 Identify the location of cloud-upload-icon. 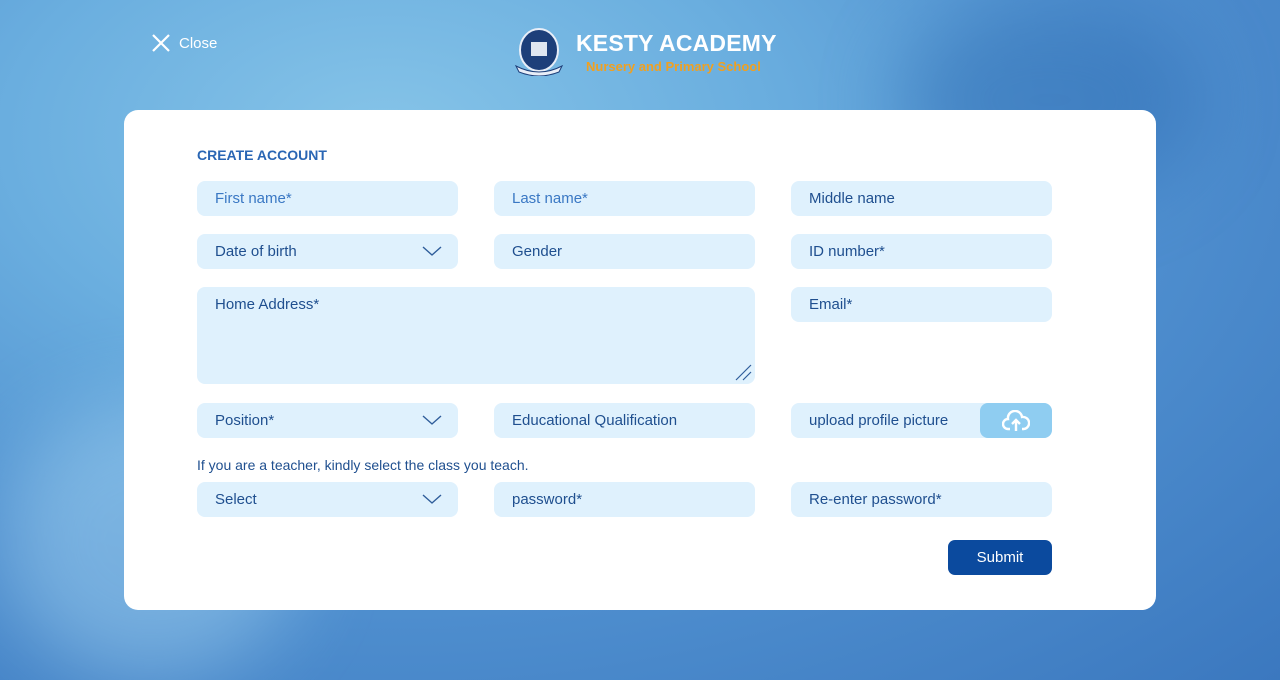
(1016, 420).